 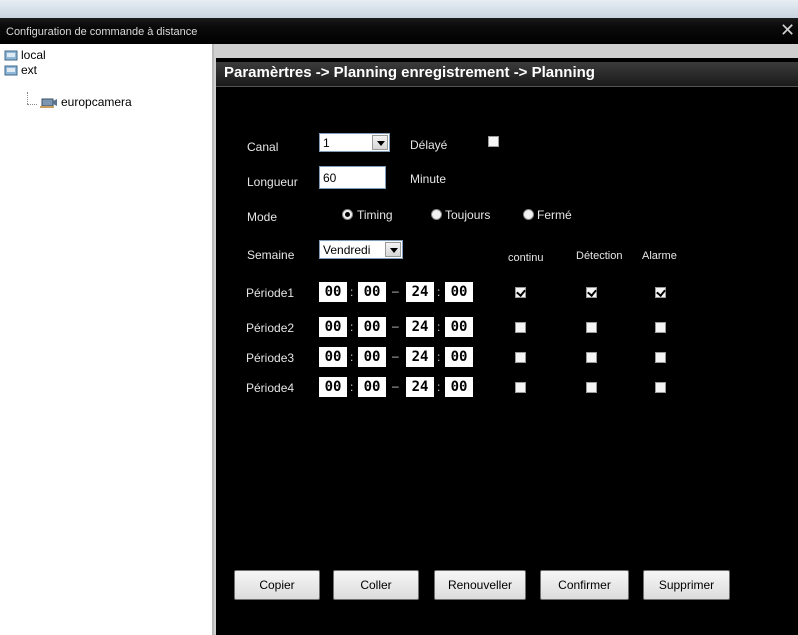 What do you see at coordinates (270, 293) in the screenshot?
I see `period-label: Période1` at bounding box center [270, 293].